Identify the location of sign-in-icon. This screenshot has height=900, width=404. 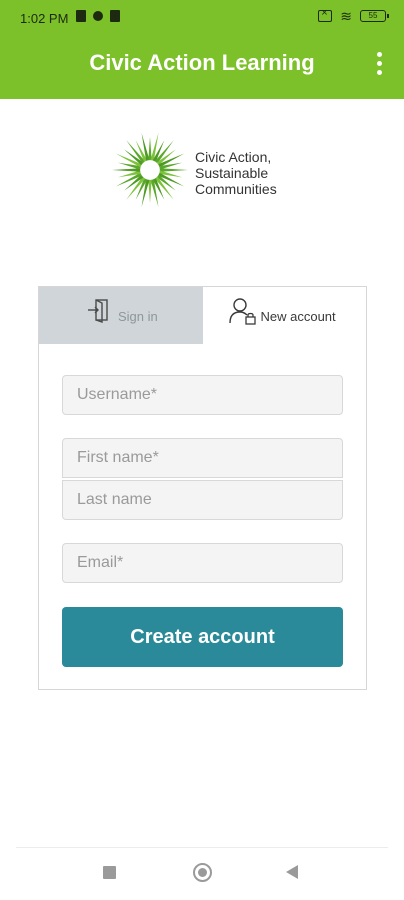
(99, 312).